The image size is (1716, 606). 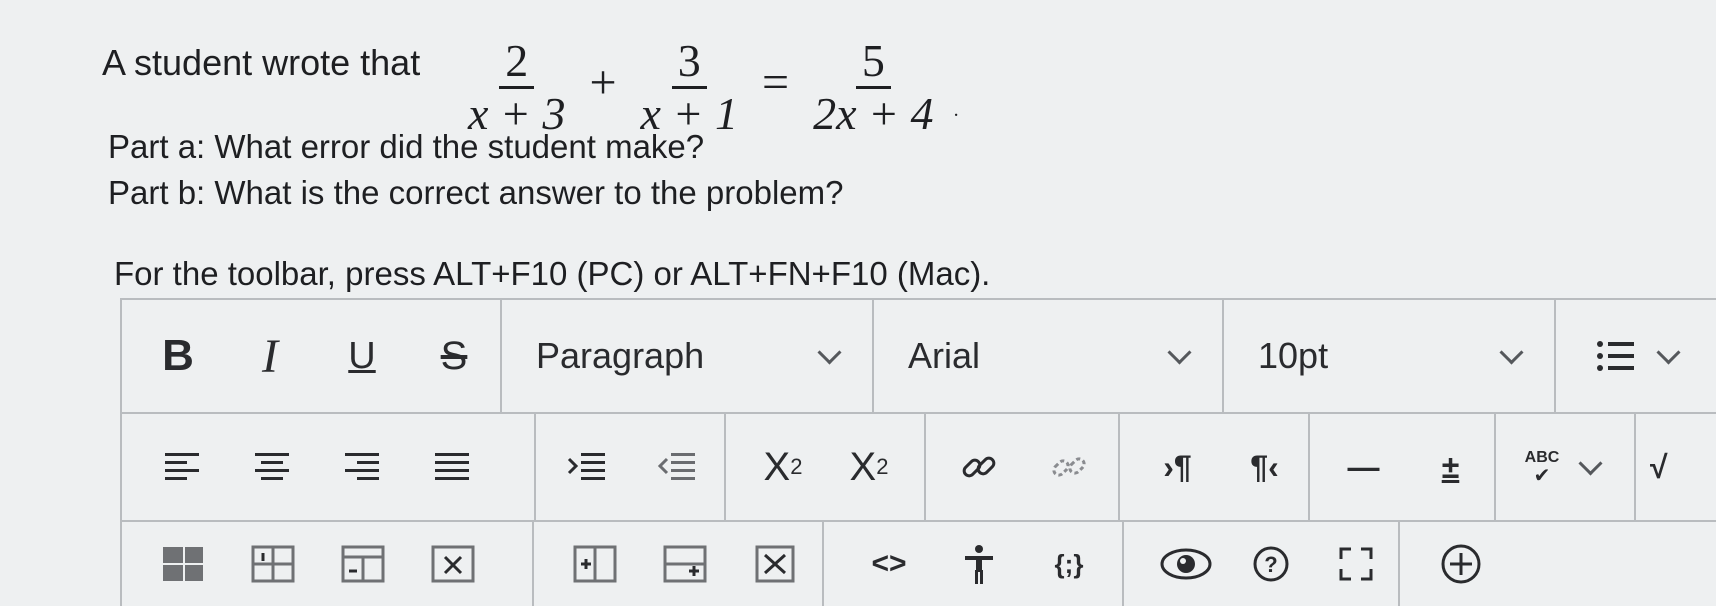 I want to click on paragraph-select-value: Paragraph, so click(x=620, y=355).